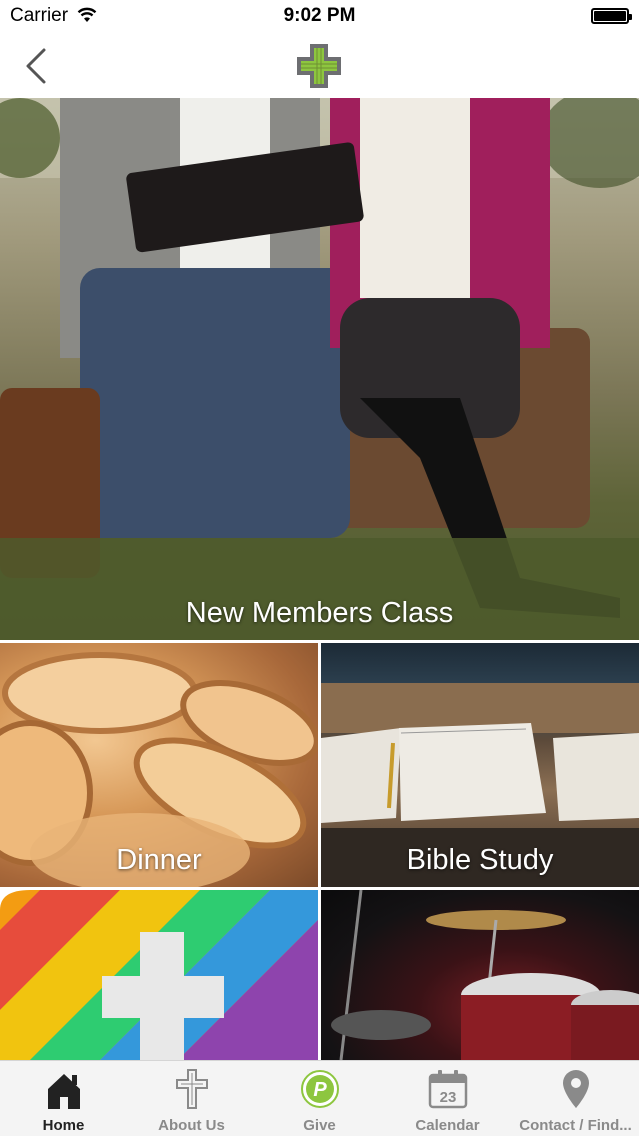 The image size is (639, 1136). Describe the element at coordinates (611, 16) in the screenshot. I see `battery-icon` at that location.